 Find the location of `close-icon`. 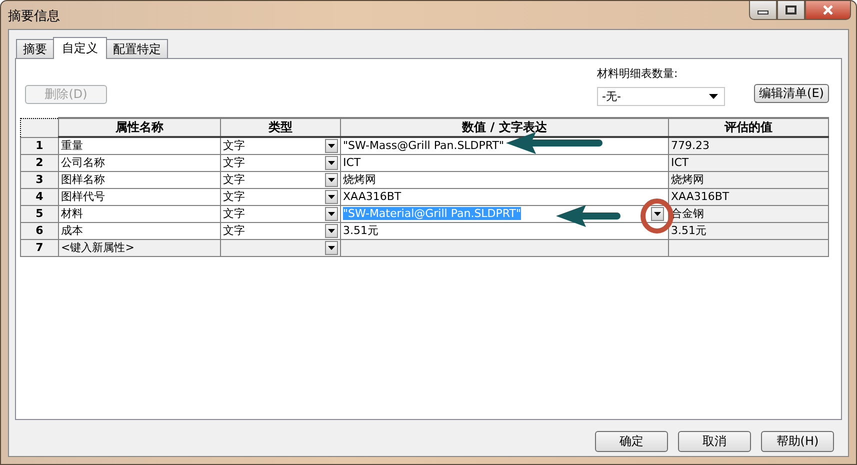

close-icon is located at coordinates (828, 10).